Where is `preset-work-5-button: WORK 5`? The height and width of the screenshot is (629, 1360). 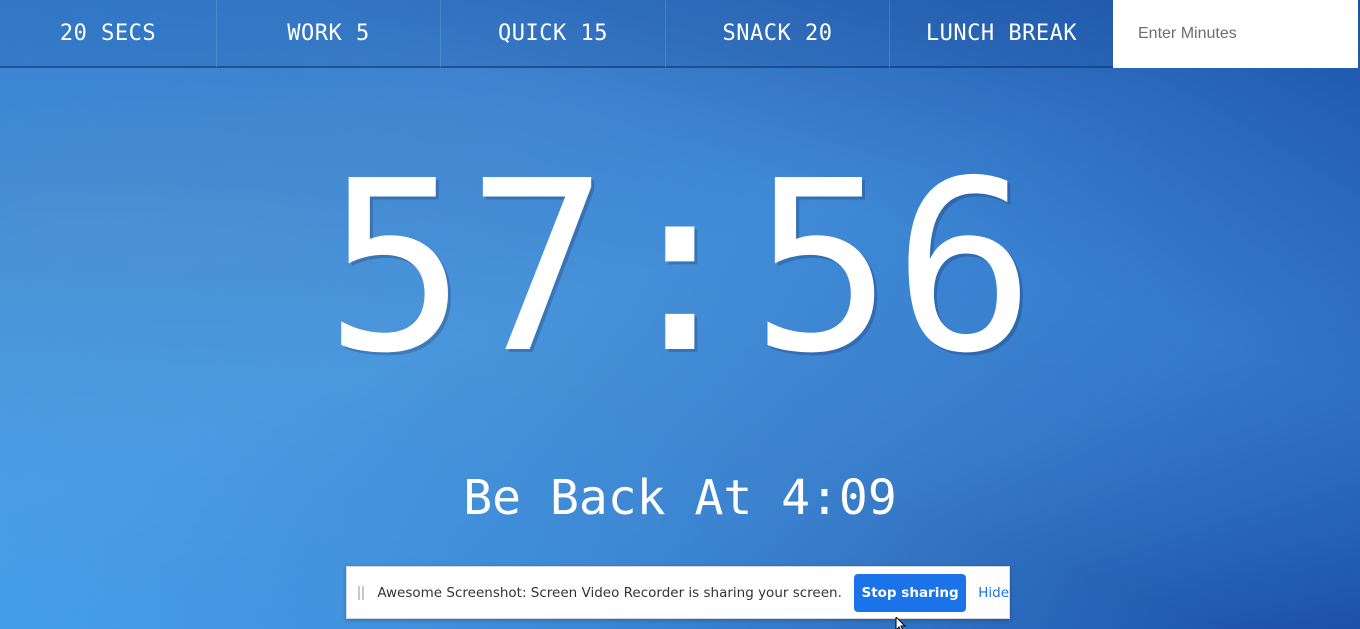 preset-work-5-button: WORK 5 is located at coordinates (329, 34).